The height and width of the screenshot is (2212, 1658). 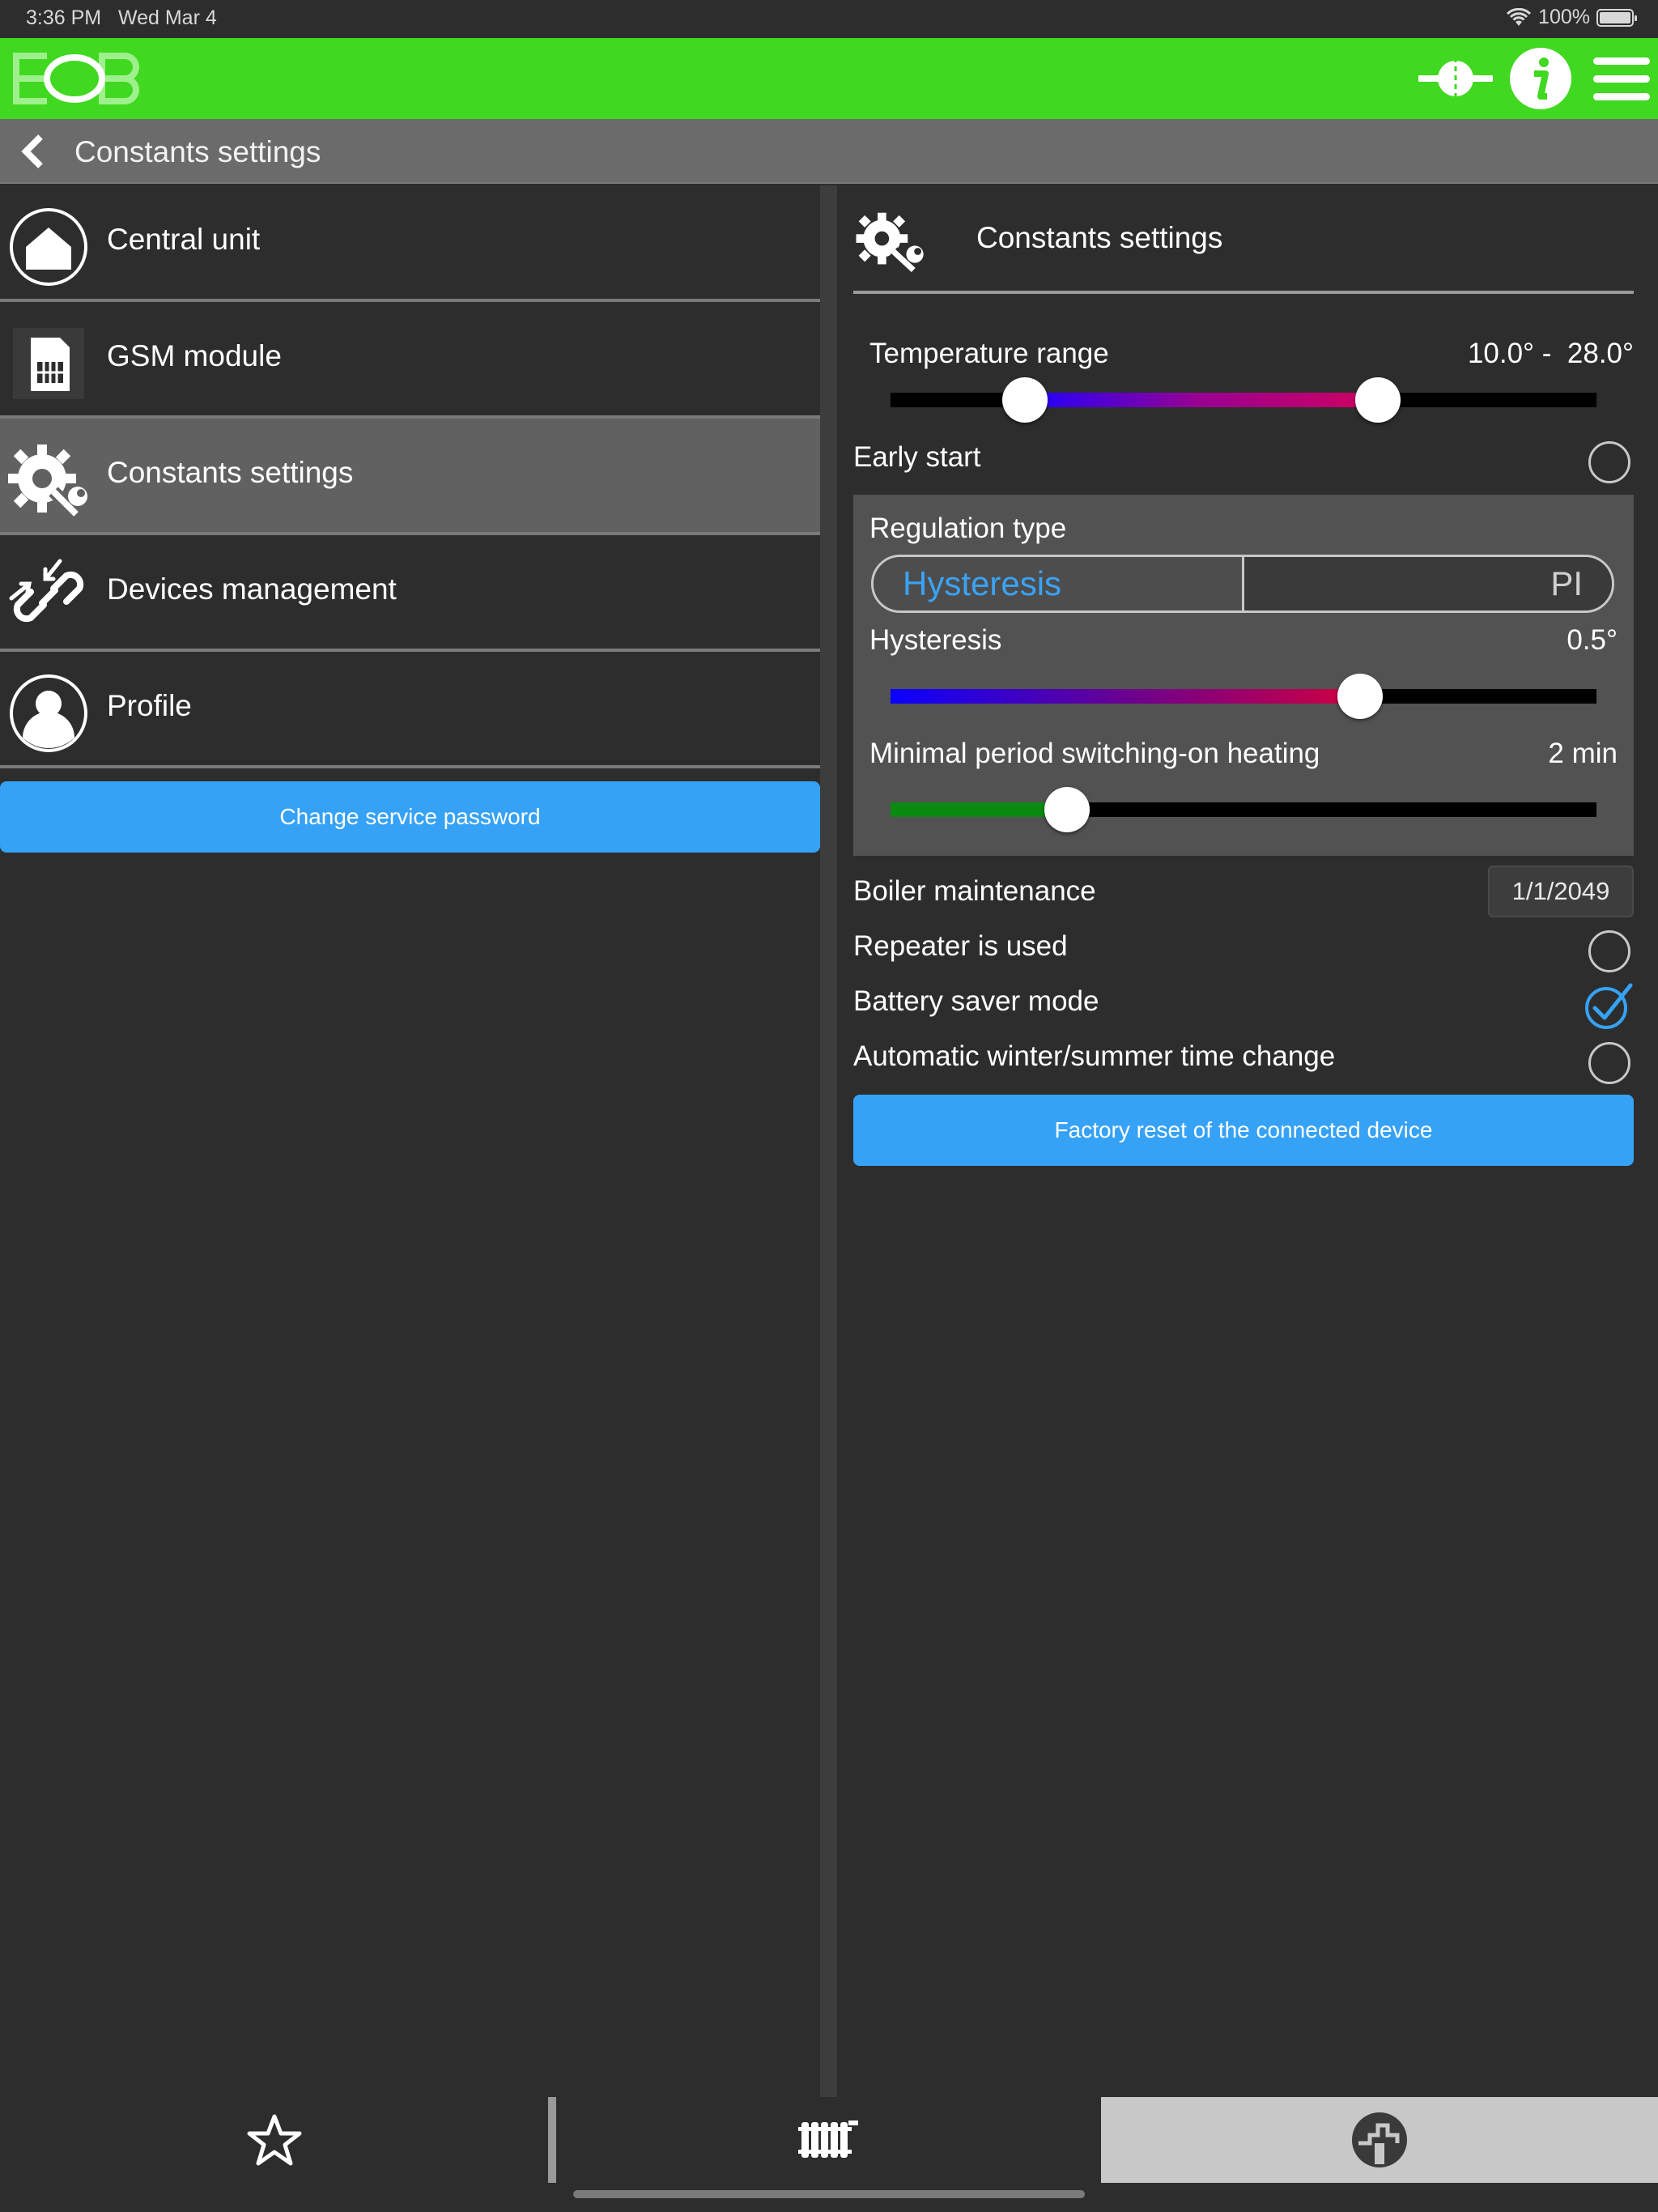 What do you see at coordinates (1564, 17) in the screenshot?
I see `battery-percent: 100%` at bounding box center [1564, 17].